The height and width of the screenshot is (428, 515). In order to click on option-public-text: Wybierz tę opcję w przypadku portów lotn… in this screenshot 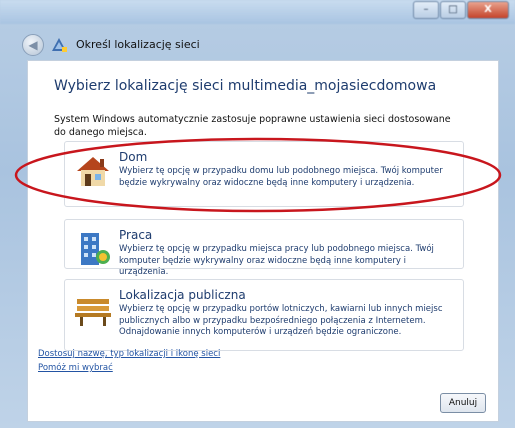, I will do `click(281, 320)`.